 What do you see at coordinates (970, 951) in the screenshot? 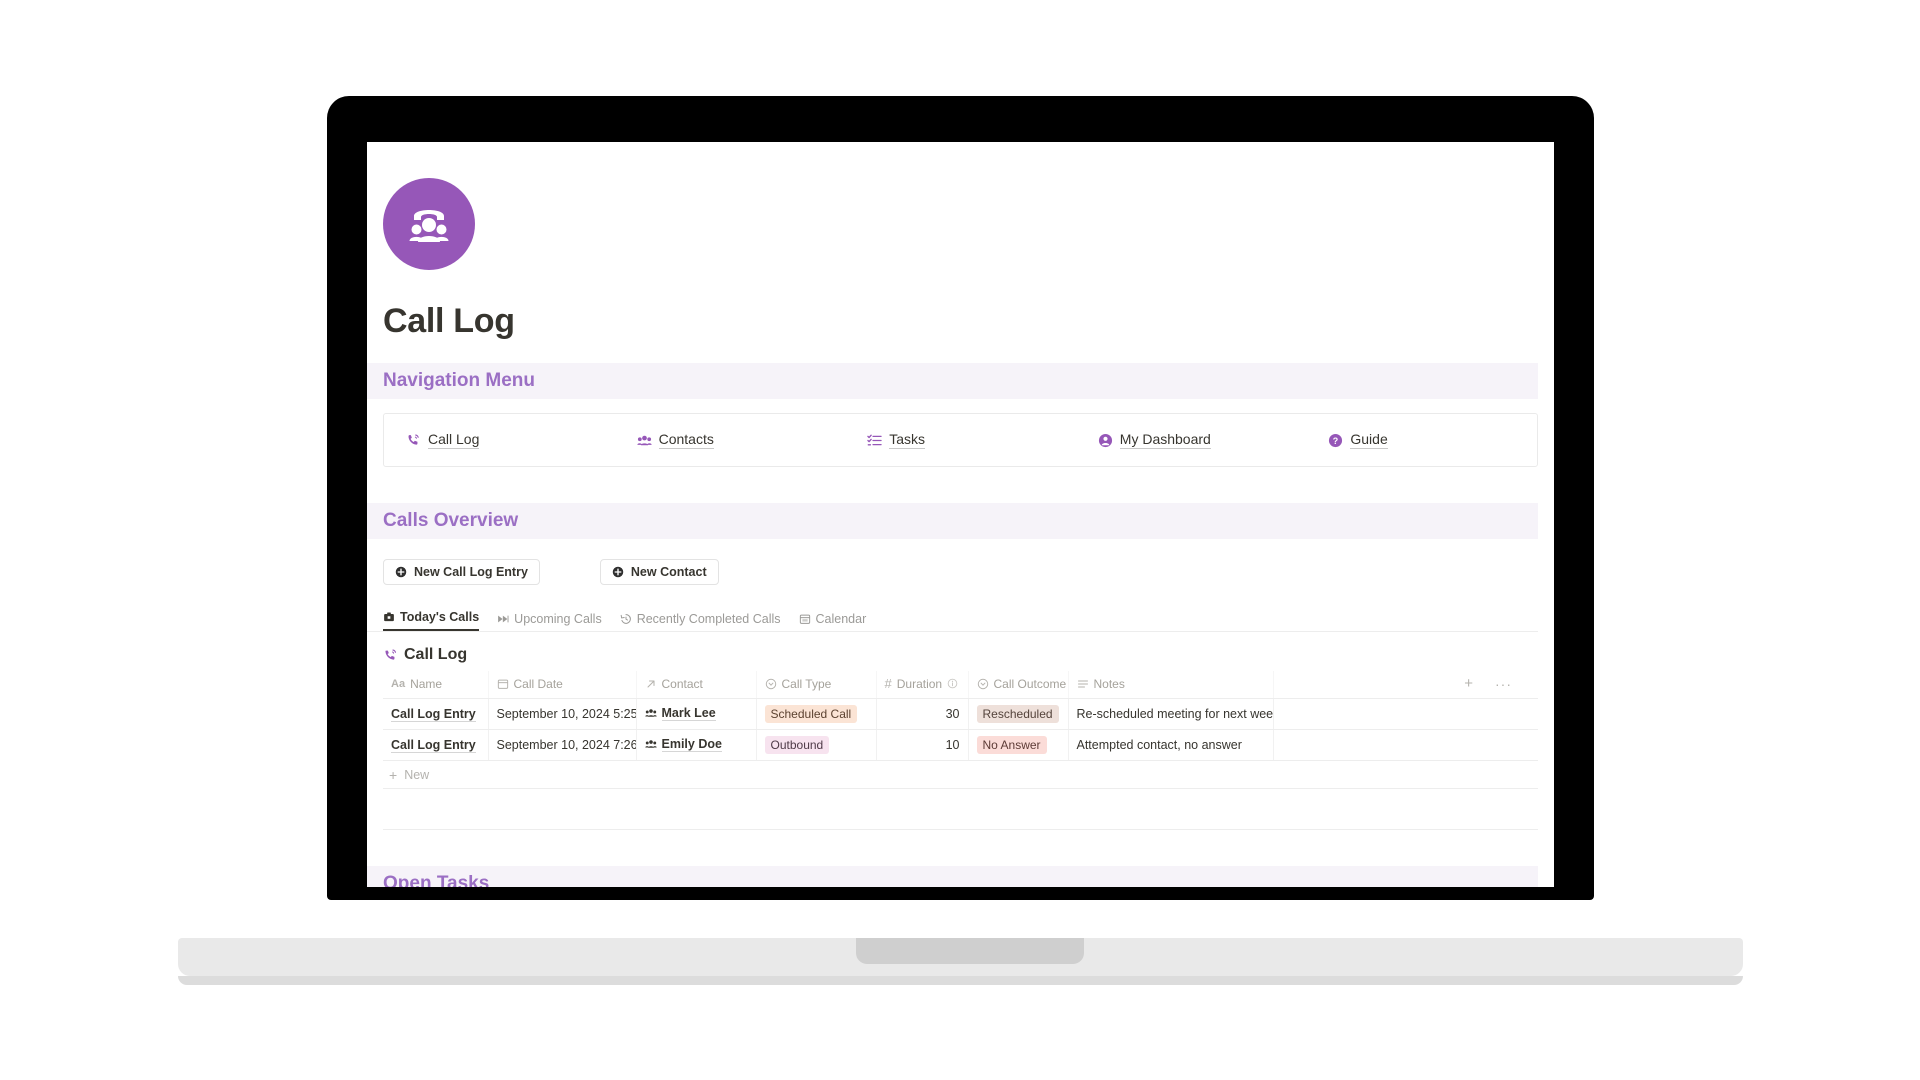
I see `laptop-trackpad-notch` at bounding box center [970, 951].